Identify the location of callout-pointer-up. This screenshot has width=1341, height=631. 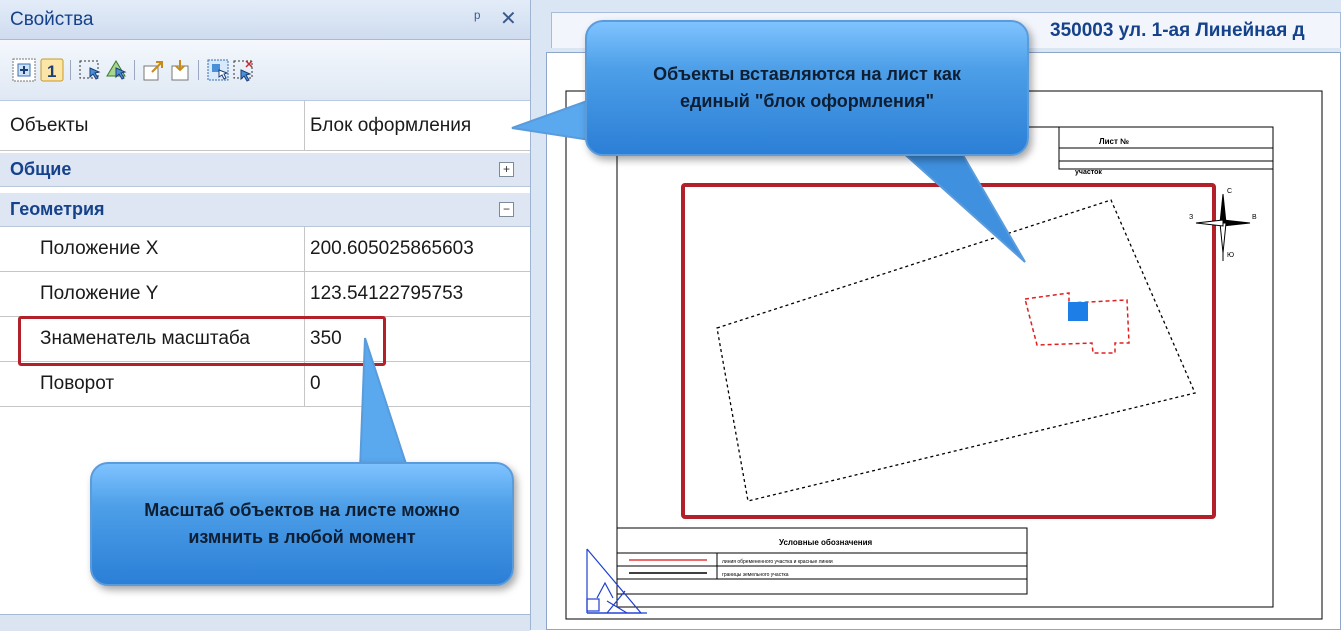
(384, 404).